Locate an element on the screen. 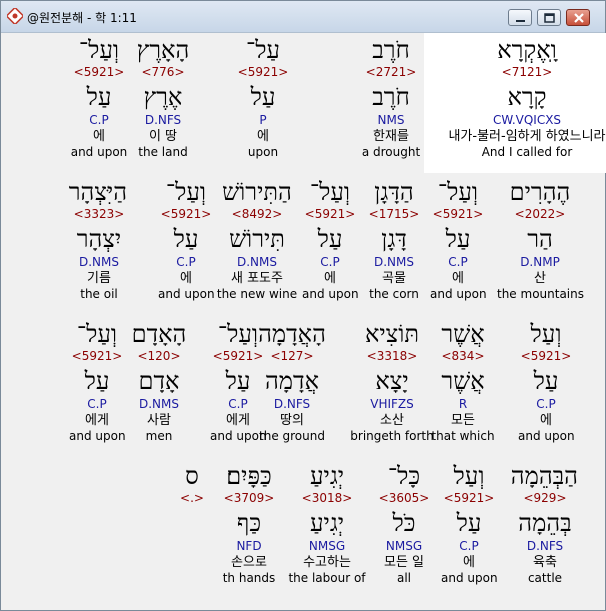 This screenshot has width=606, height=611. word-korean is located at coordinates (192, 562).